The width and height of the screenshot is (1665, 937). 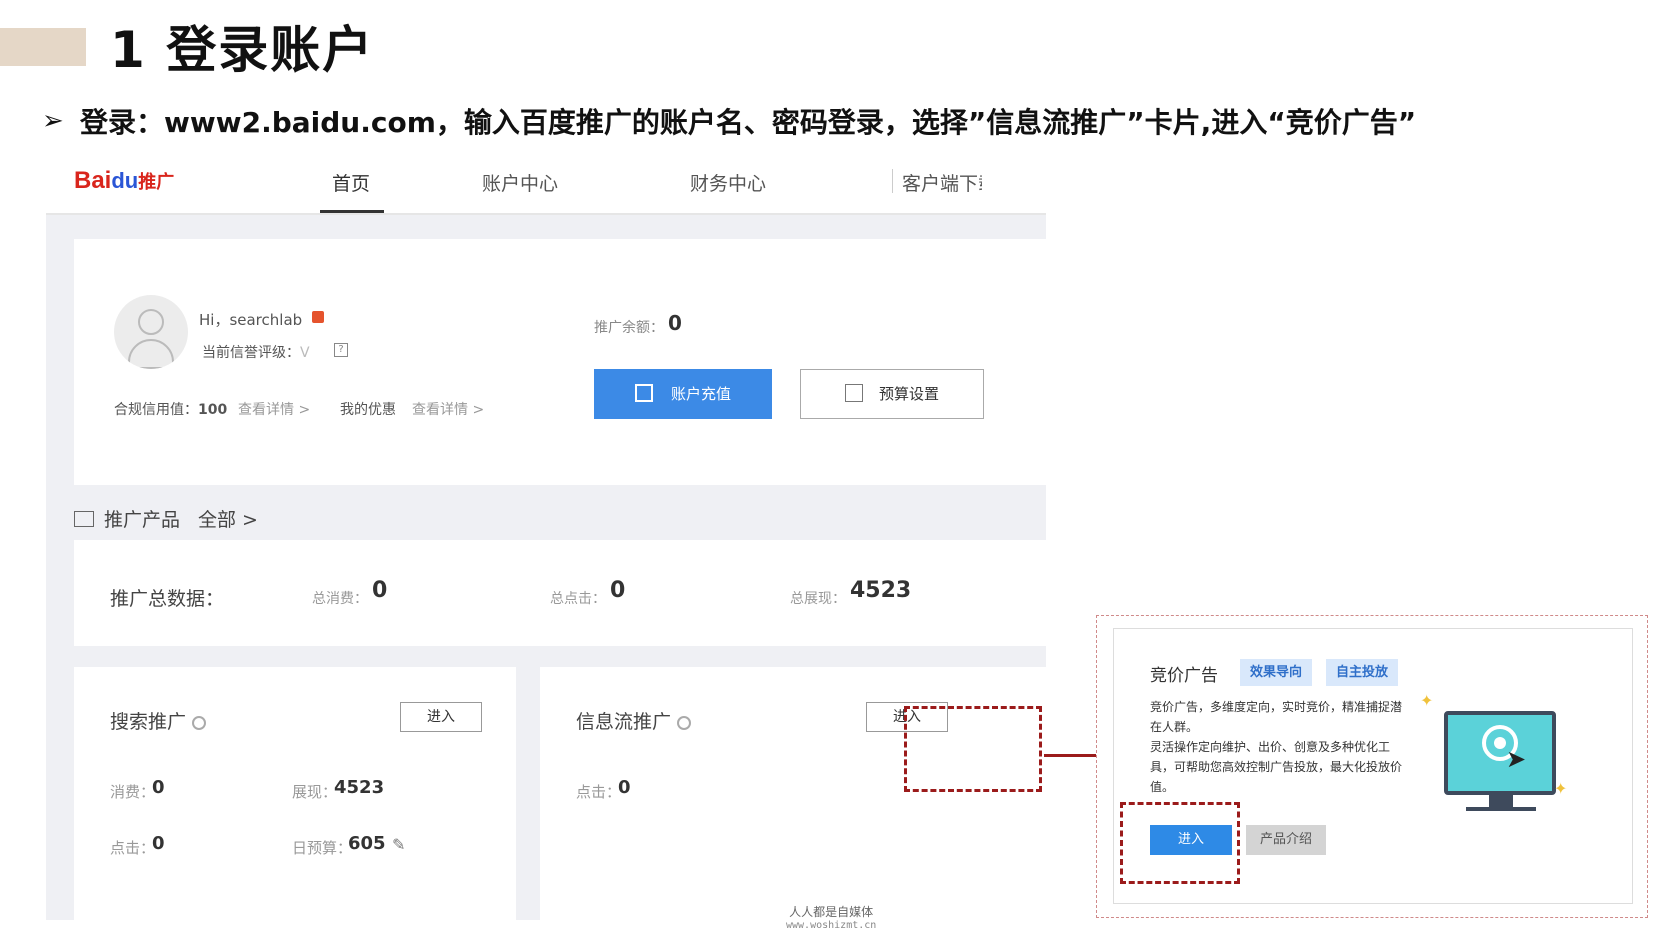 I want to click on feed-enter-highlight, so click(x=973, y=749).